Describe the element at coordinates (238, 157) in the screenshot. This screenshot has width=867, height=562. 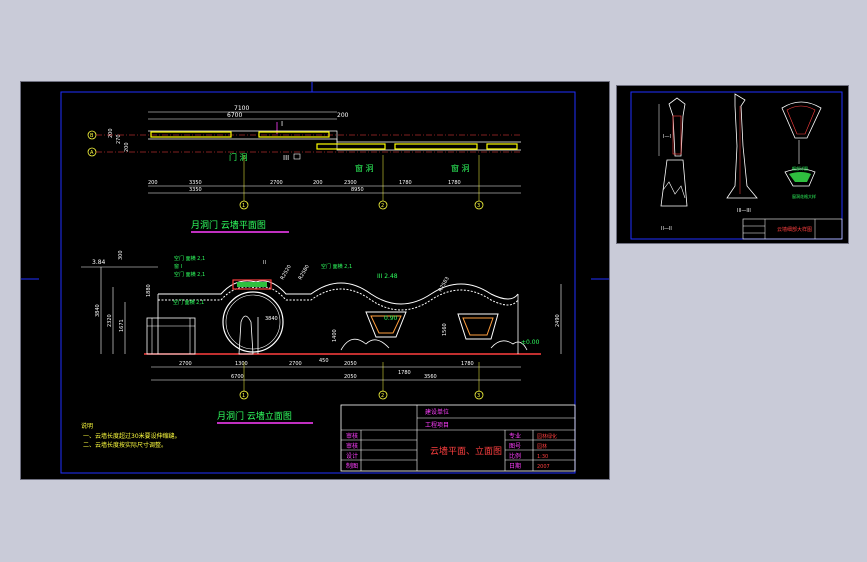
I see `plan-label-door: 门 洞` at that location.